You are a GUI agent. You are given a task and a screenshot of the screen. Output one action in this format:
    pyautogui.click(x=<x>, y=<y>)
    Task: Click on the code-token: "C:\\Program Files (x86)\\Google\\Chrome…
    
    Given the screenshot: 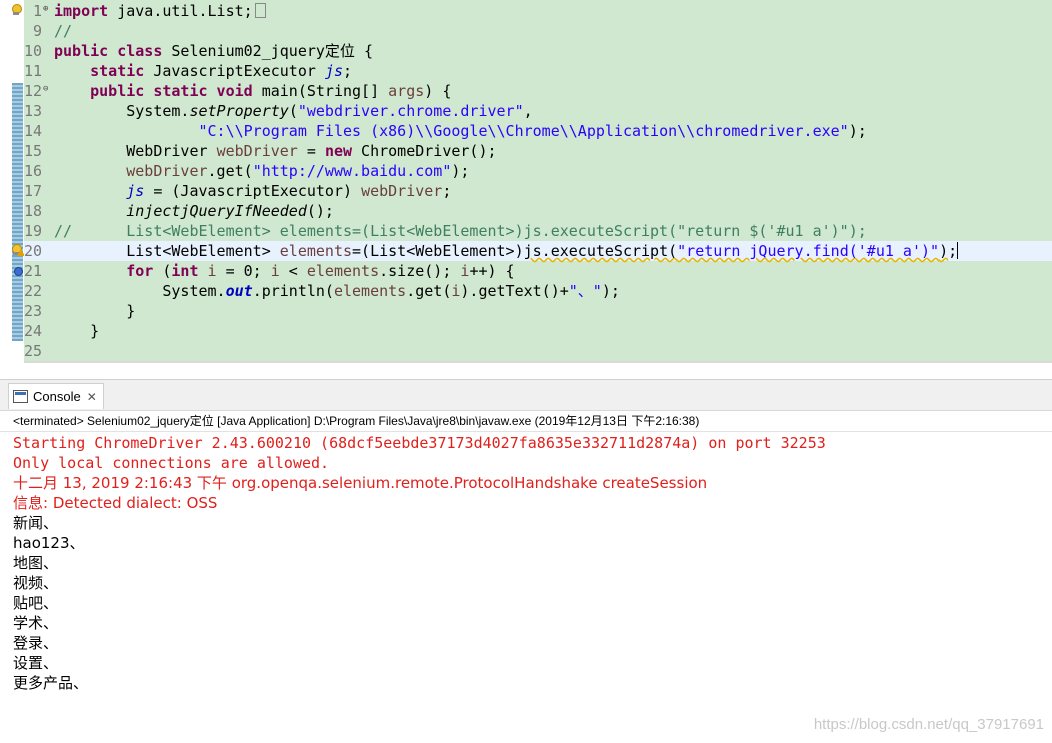 What is the action you would take?
    pyautogui.click(x=523, y=131)
    